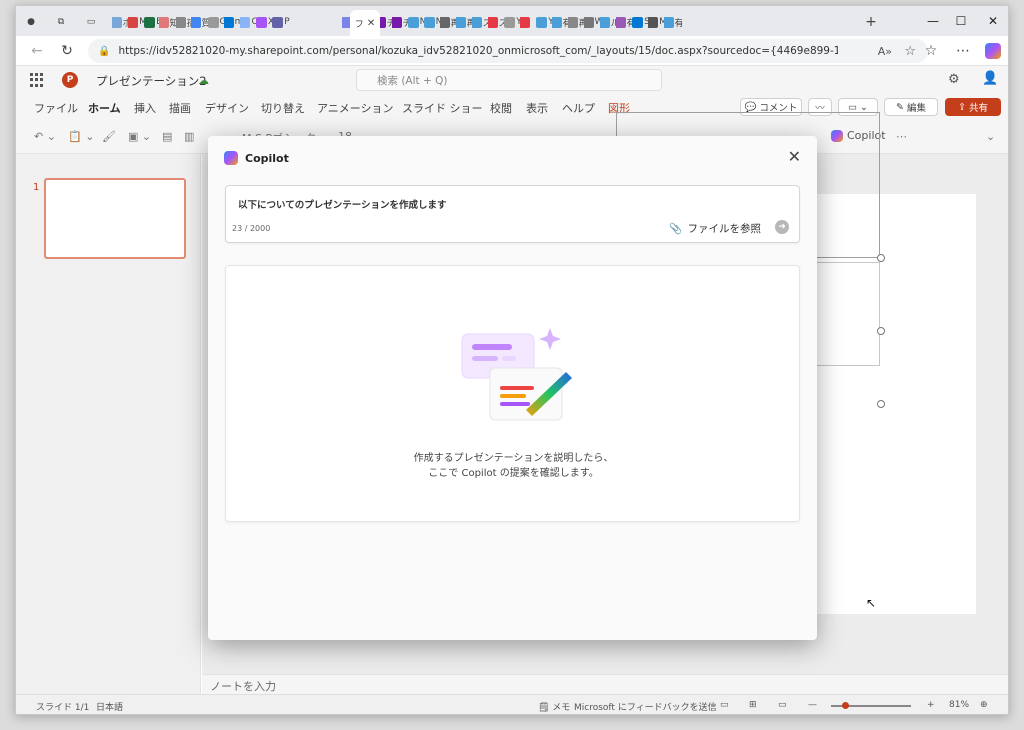 This screenshot has height=730, width=1024. What do you see at coordinates (954, 79) in the screenshot?
I see `gear-icon: ⚙` at bounding box center [954, 79].